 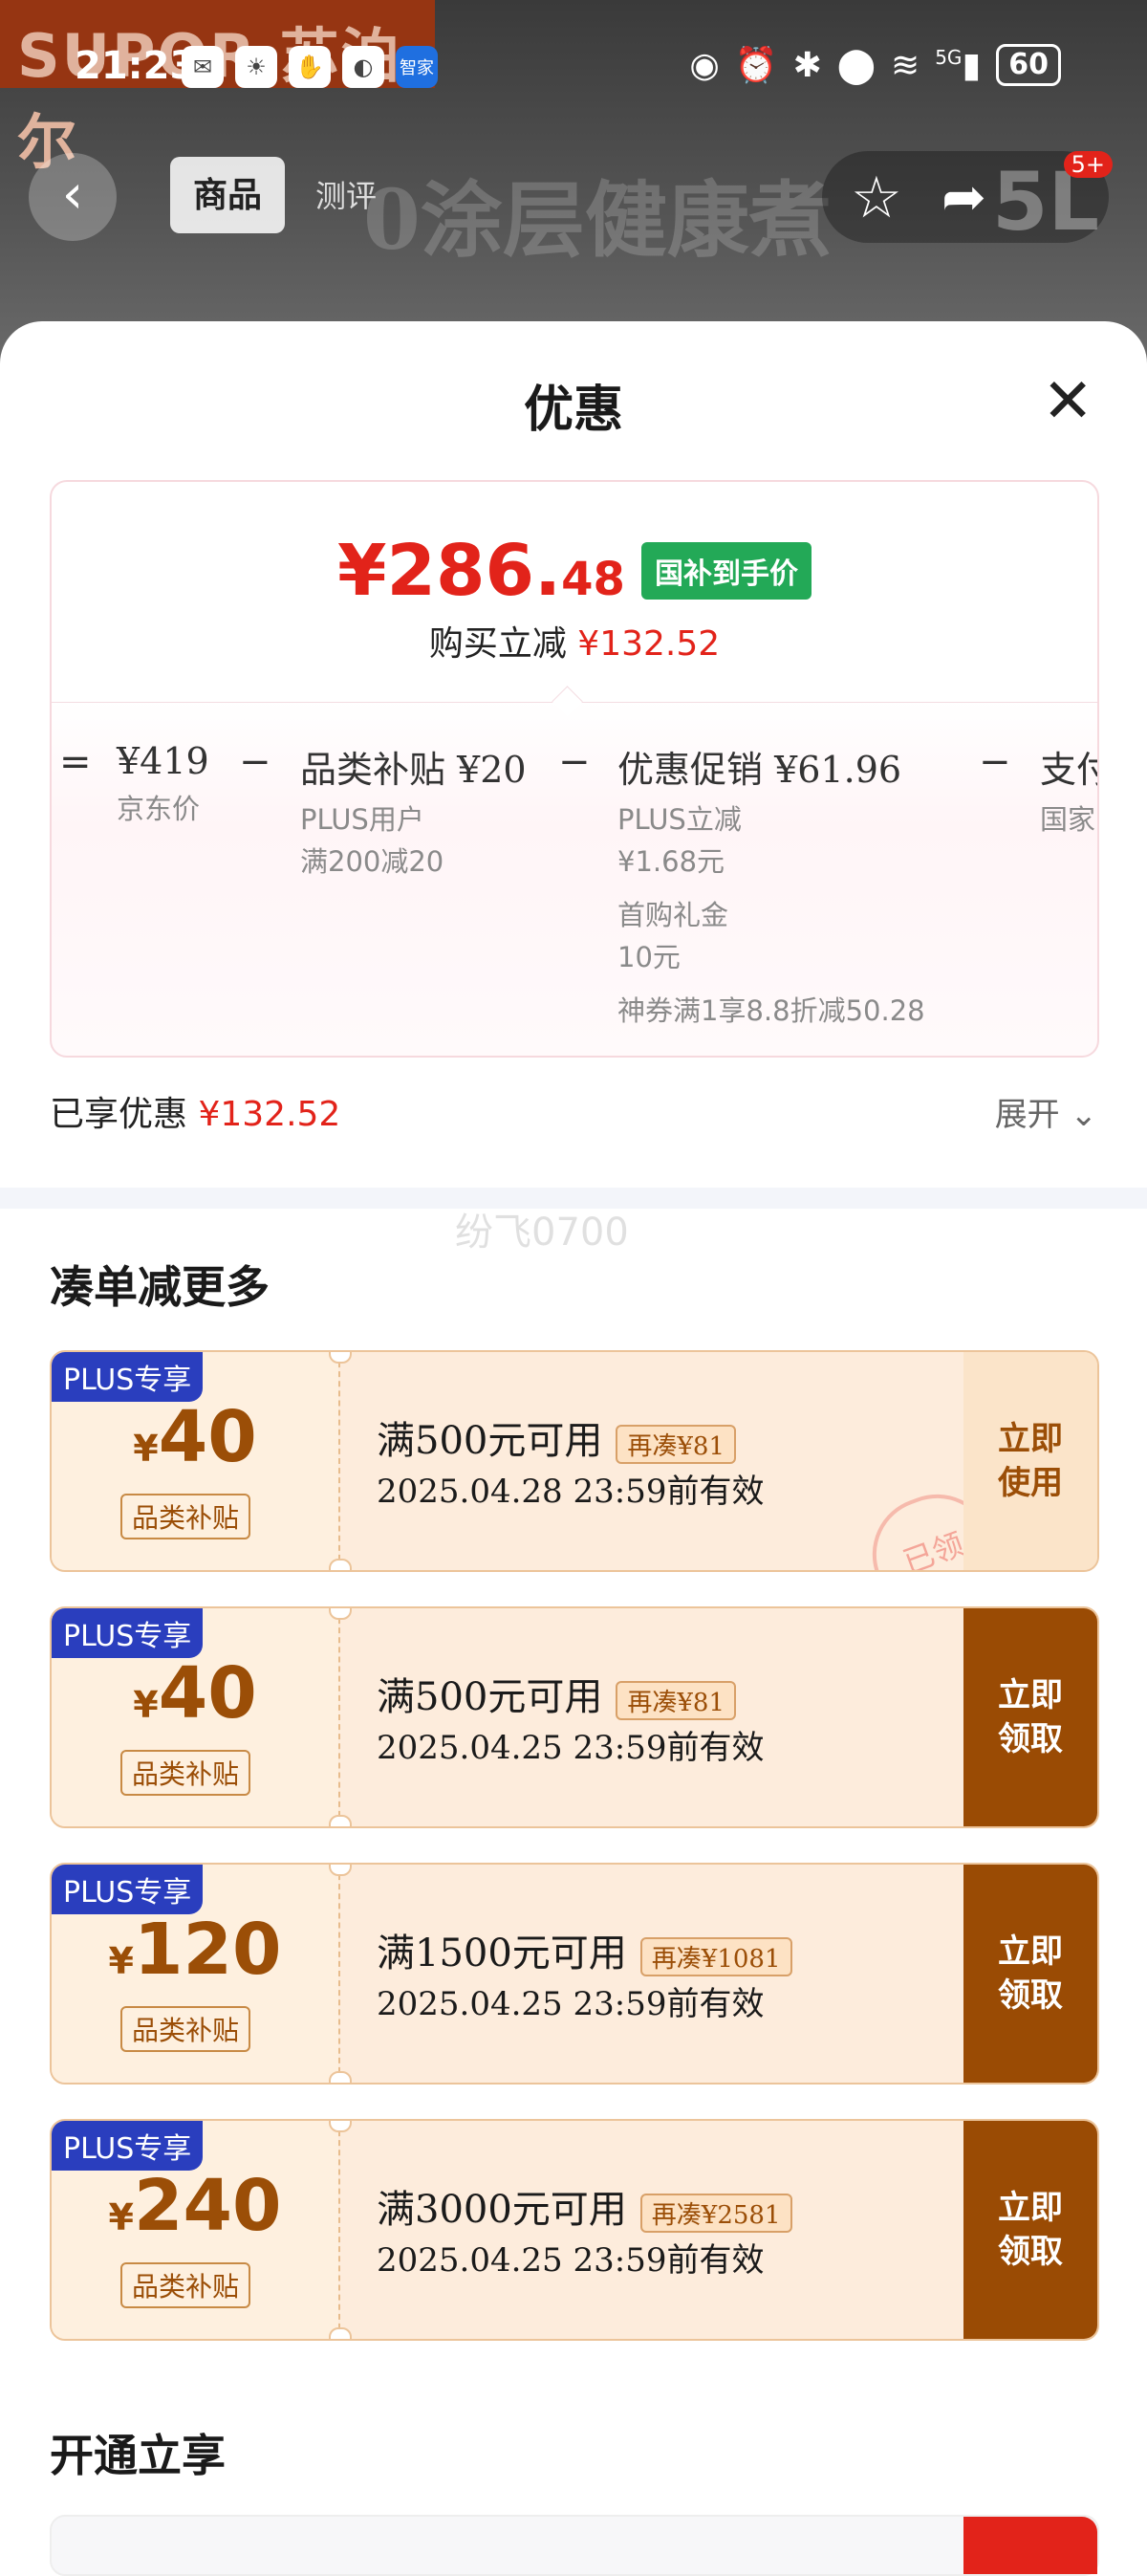 I want to click on share-icon: ➦, so click(x=963, y=197).